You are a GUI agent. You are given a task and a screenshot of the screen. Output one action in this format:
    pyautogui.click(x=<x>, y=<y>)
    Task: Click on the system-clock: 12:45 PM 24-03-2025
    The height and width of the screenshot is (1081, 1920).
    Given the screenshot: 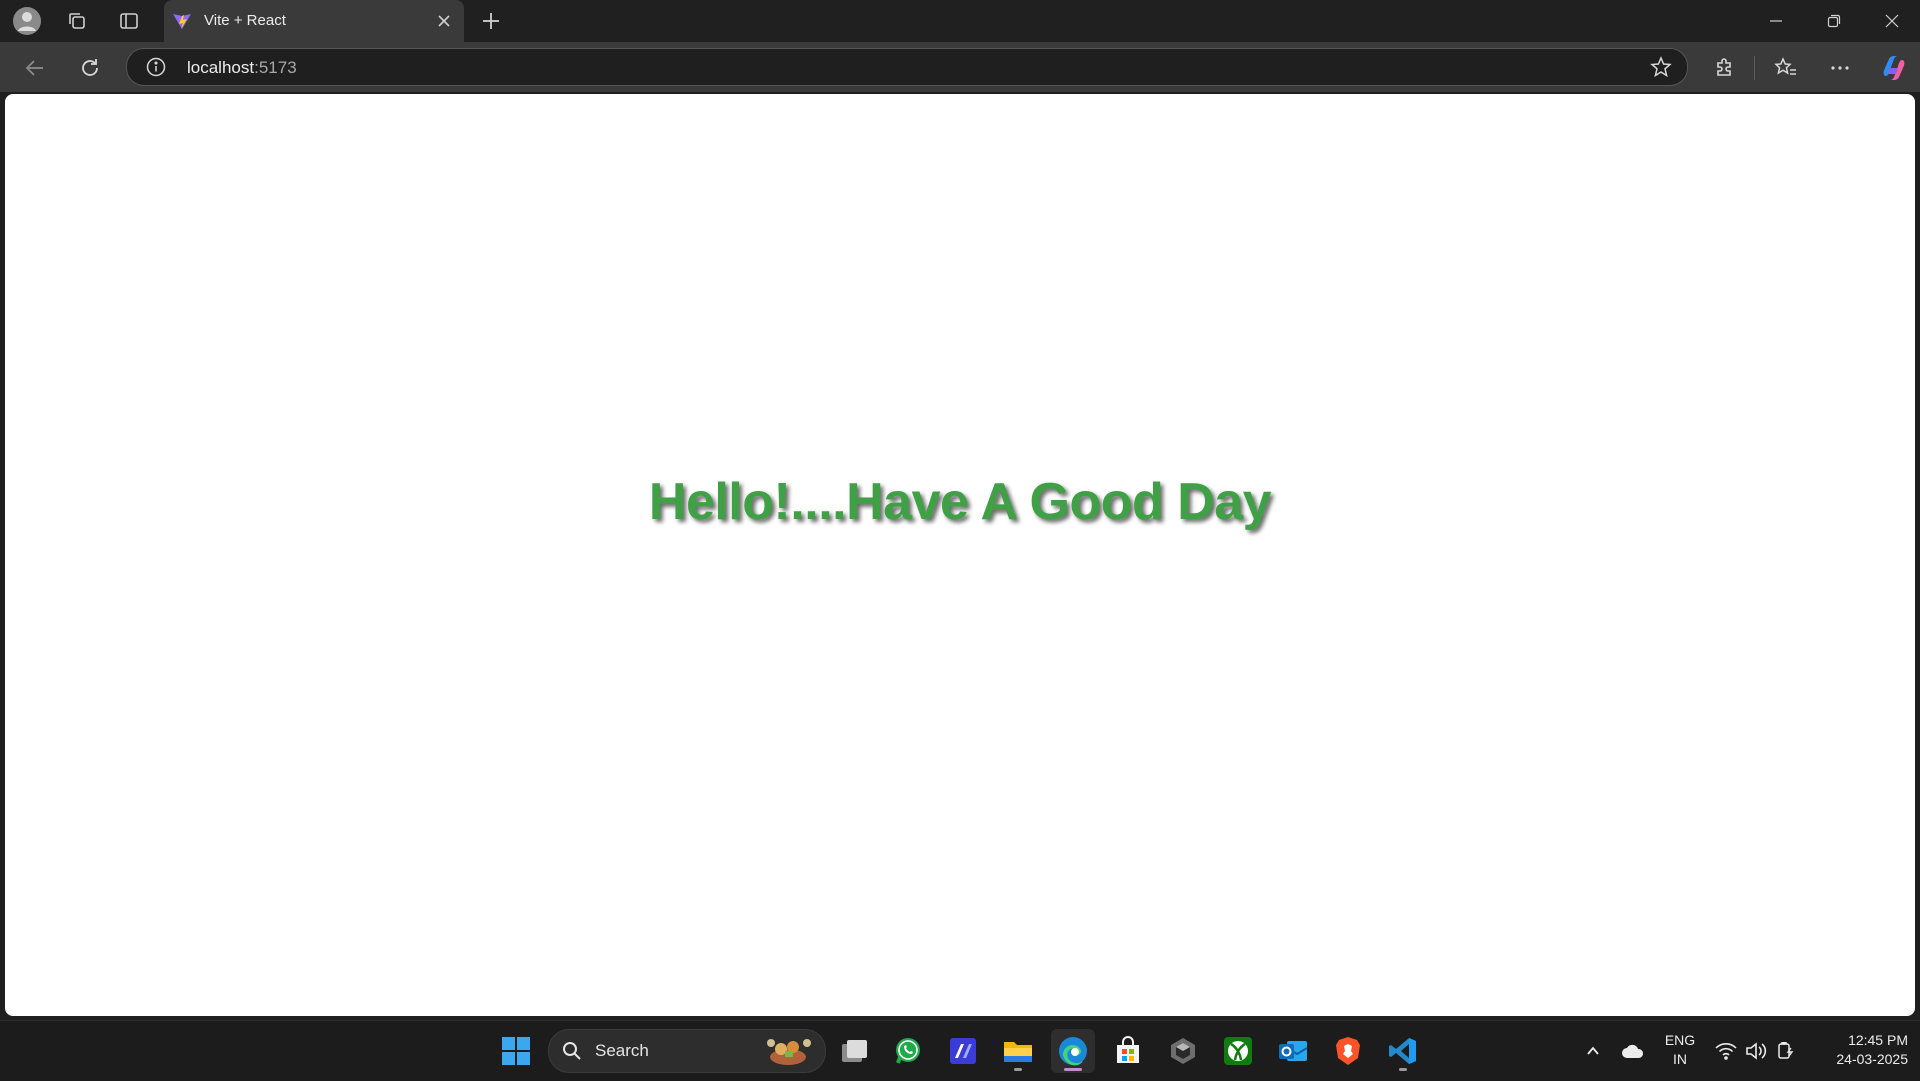 What is the action you would take?
    pyautogui.click(x=1858, y=1050)
    